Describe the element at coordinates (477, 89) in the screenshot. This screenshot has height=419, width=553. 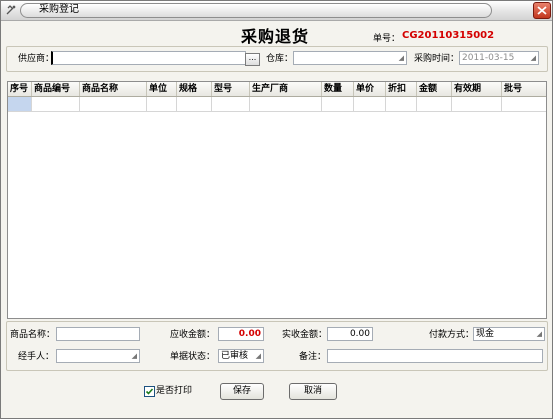
I see `column-header: 有效期` at that location.